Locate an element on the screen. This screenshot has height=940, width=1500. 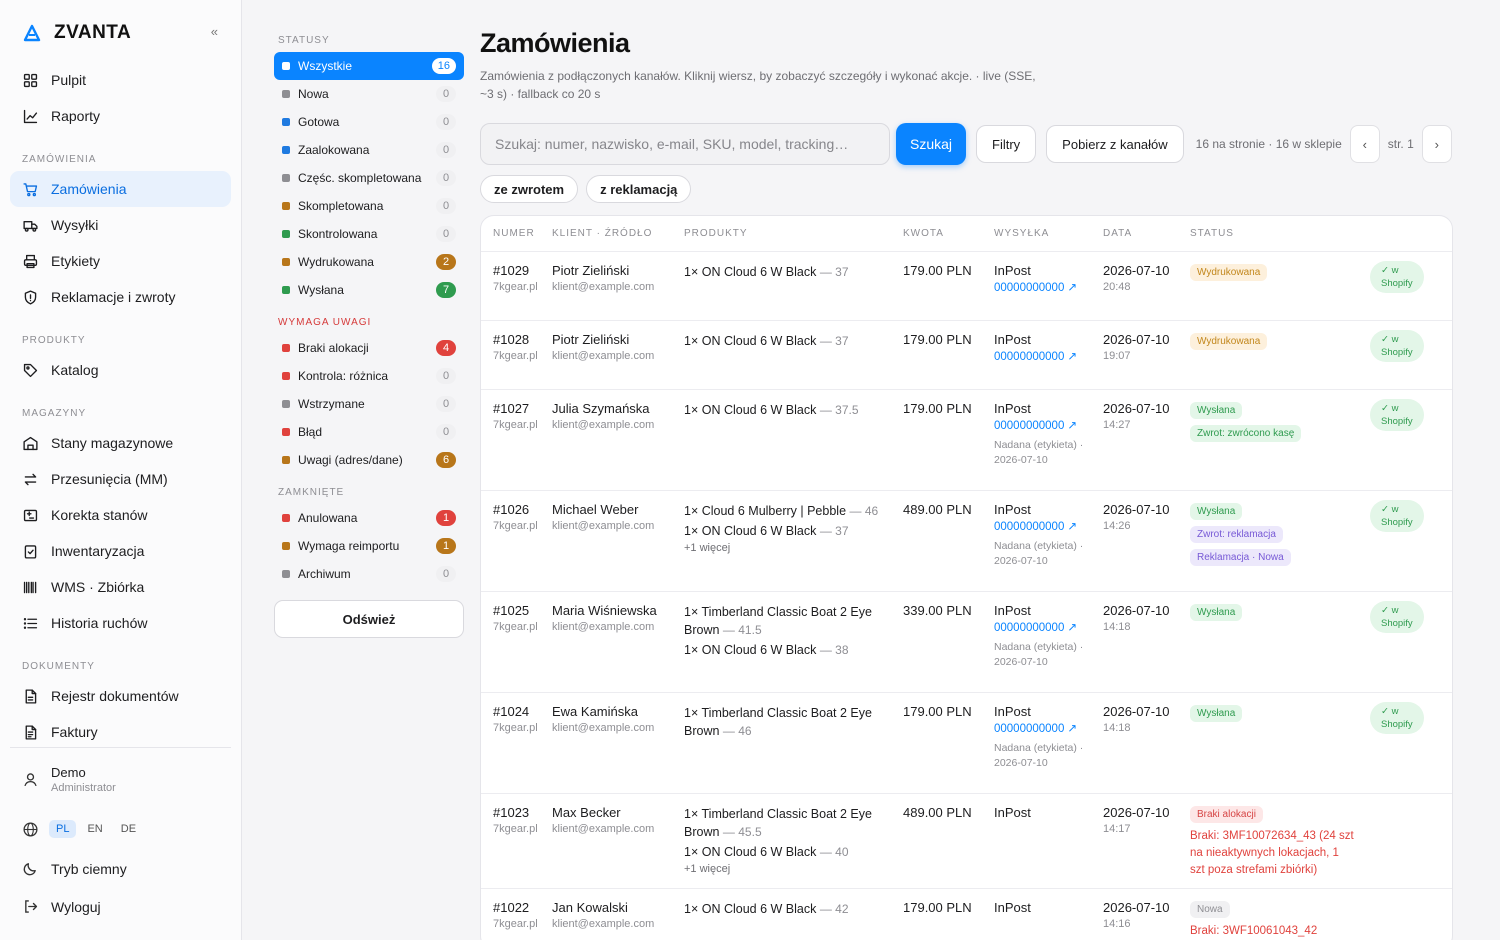
sidebar-item-zamowienia: Zamówienia is located at coordinates (120, 189).